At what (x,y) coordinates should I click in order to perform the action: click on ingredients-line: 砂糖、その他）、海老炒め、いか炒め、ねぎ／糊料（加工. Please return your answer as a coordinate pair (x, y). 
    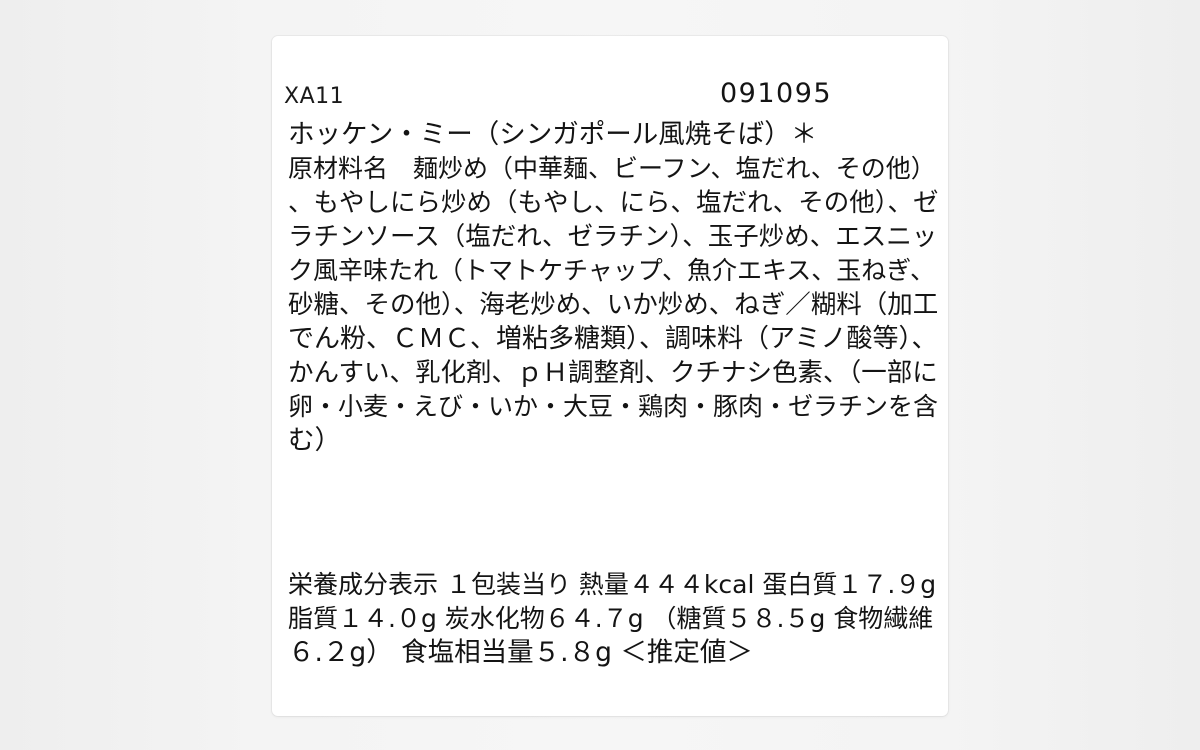
    Looking at the image, I should click on (613, 305).